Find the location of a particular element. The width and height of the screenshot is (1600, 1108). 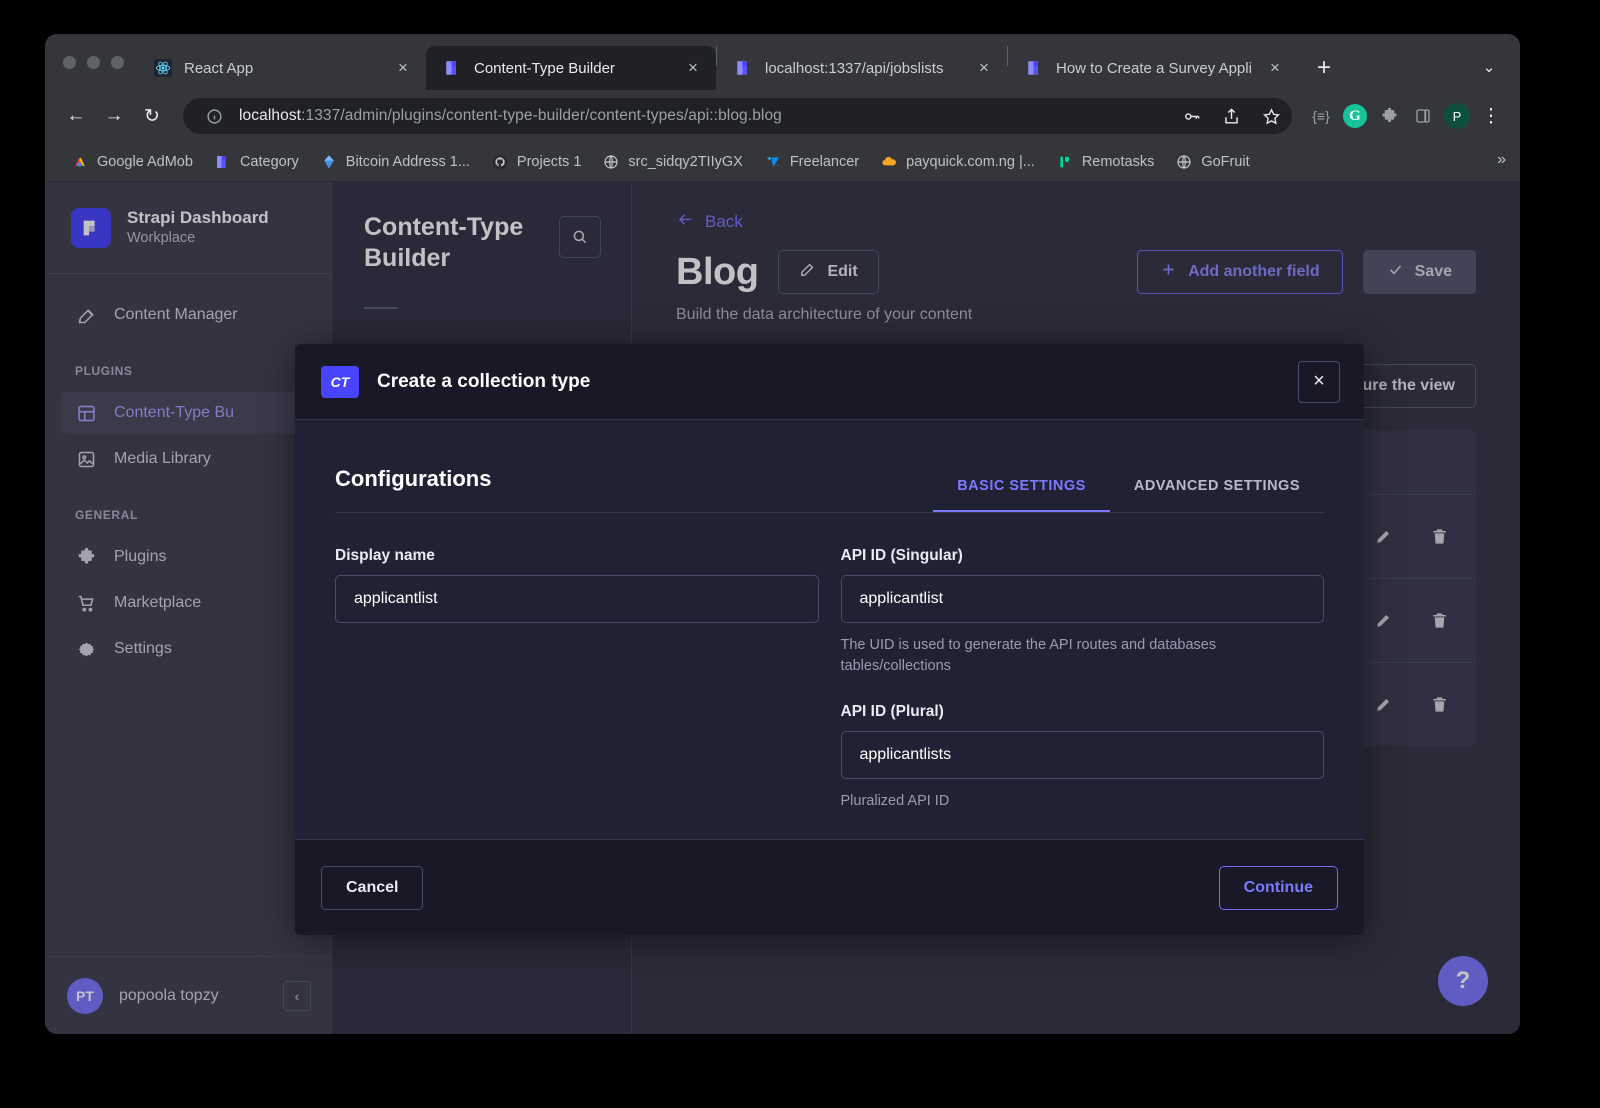

minimize-window-button is located at coordinates (93, 62).